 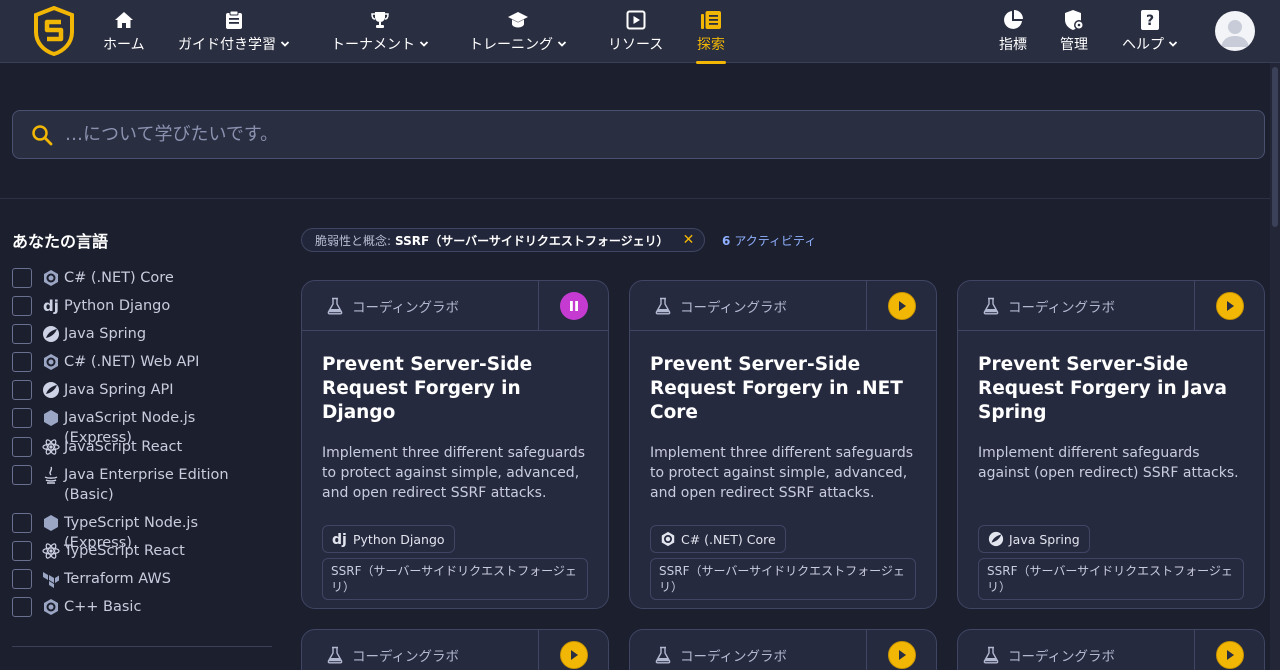 I want to click on language-label: C# (.NET) Core, so click(x=119, y=278).